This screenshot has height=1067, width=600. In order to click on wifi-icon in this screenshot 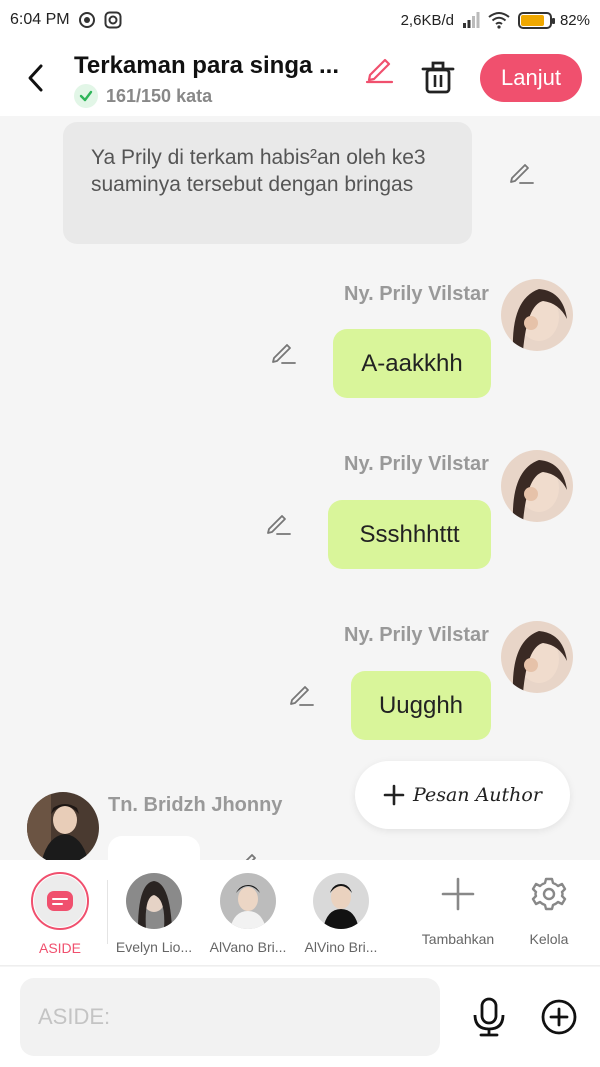, I will do `click(499, 20)`.